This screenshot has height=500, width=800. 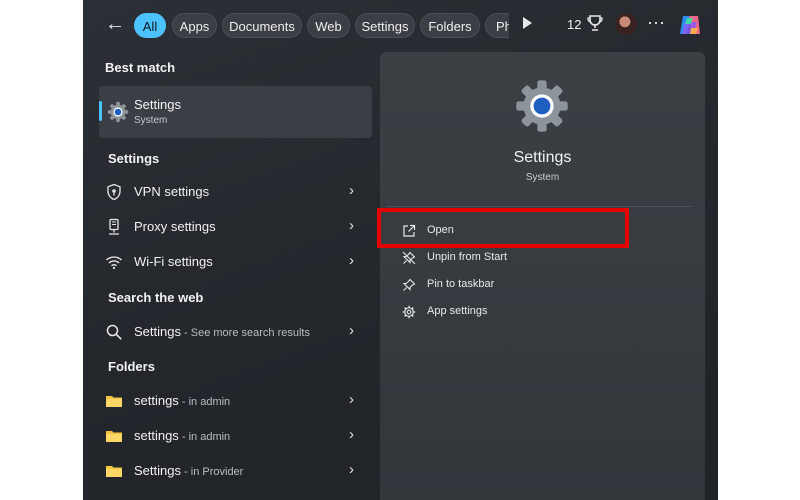 I want to click on selection-indicator, so click(x=100, y=111).